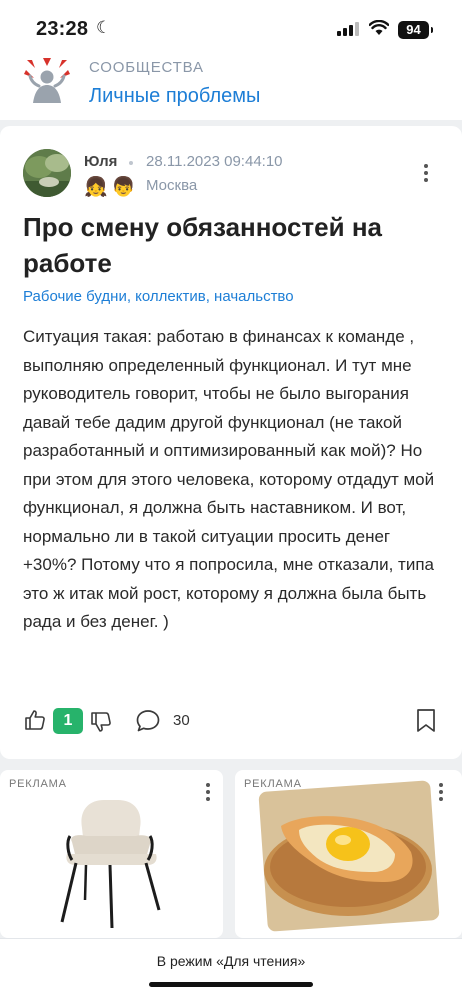 The image size is (462, 1000). What do you see at coordinates (148, 721) in the screenshot?
I see `comment-icon` at bounding box center [148, 721].